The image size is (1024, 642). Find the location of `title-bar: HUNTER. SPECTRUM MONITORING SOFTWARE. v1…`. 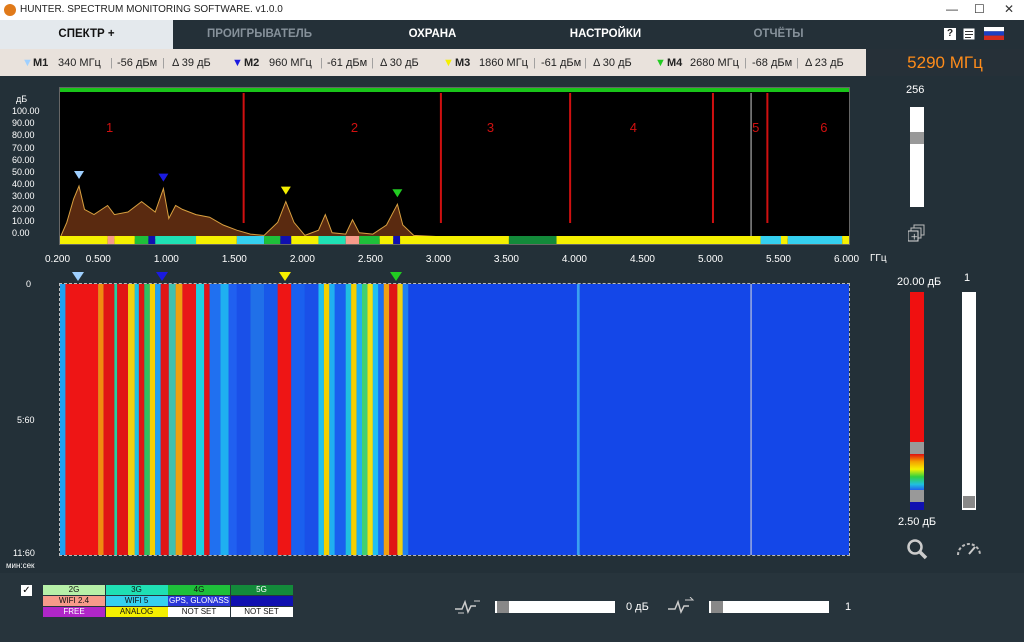

title-bar: HUNTER. SPECTRUM MONITORING SOFTWARE. v1… is located at coordinates (512, 10).